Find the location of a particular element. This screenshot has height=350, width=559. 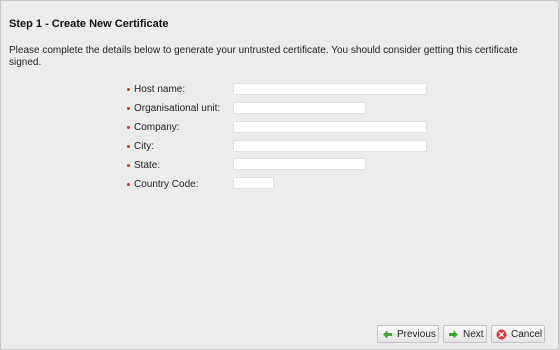

country-code-label: Country Code: is located at coordinates (166, 184).